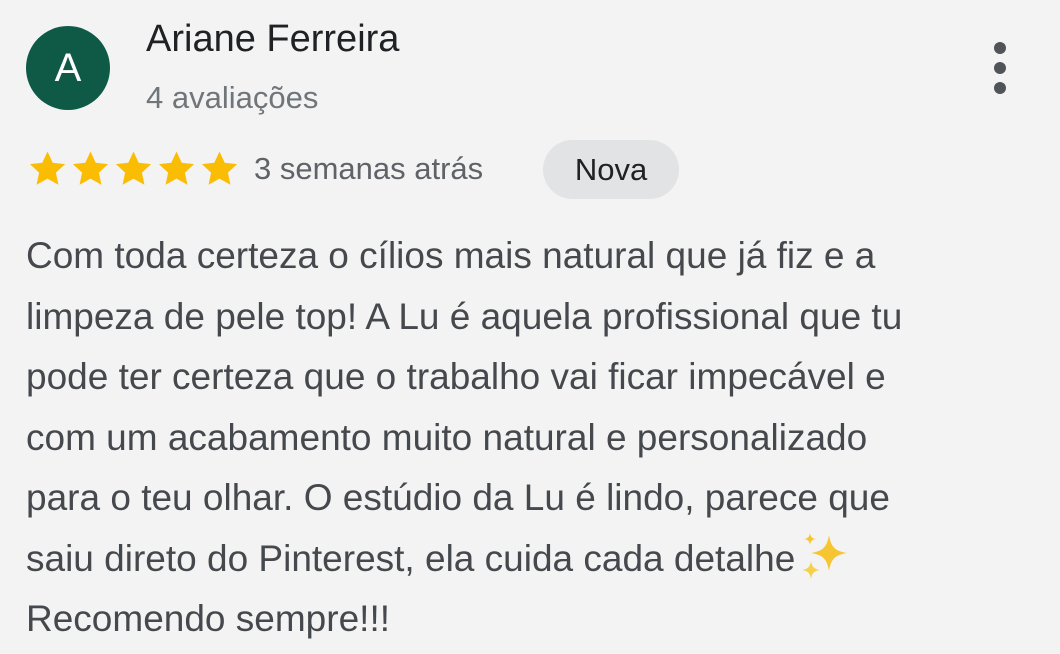 This screenshot has height=654, width=1060. I want to click on sparkles-icon, so click(825, 555).